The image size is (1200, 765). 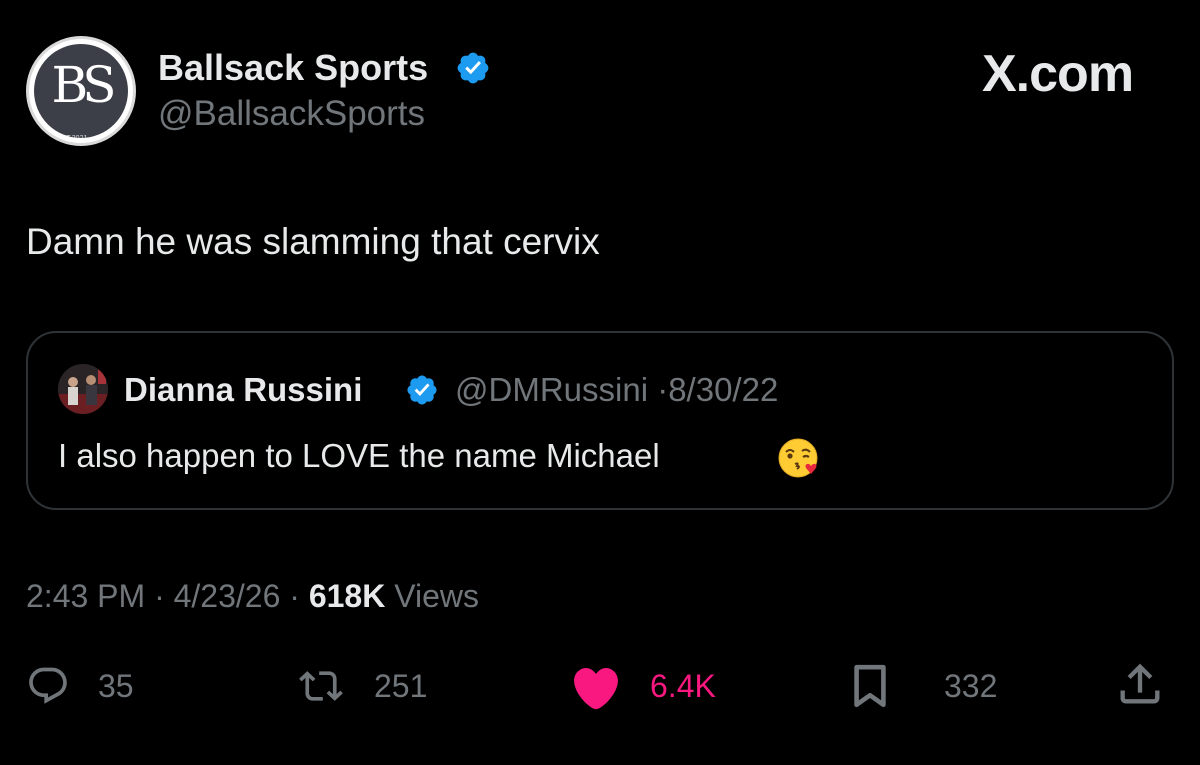 I want to click on tweet-meta-row: 2:43 PM · 4/23/26 · 618K Views, so click(x=252, y=596).